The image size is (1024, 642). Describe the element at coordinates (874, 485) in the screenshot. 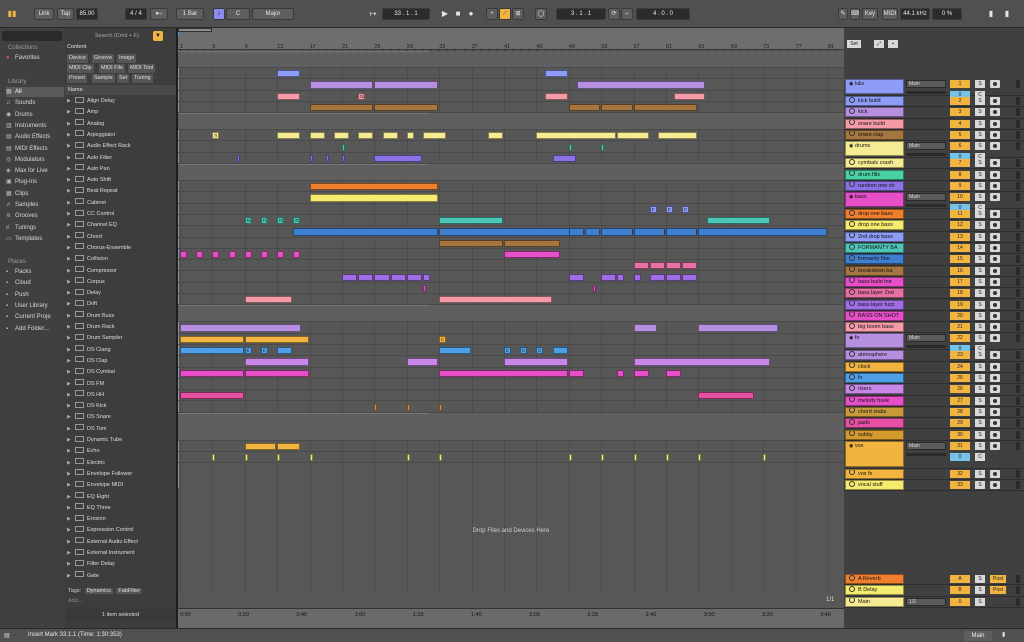

I see `track-name: vocal stuff` at that location.